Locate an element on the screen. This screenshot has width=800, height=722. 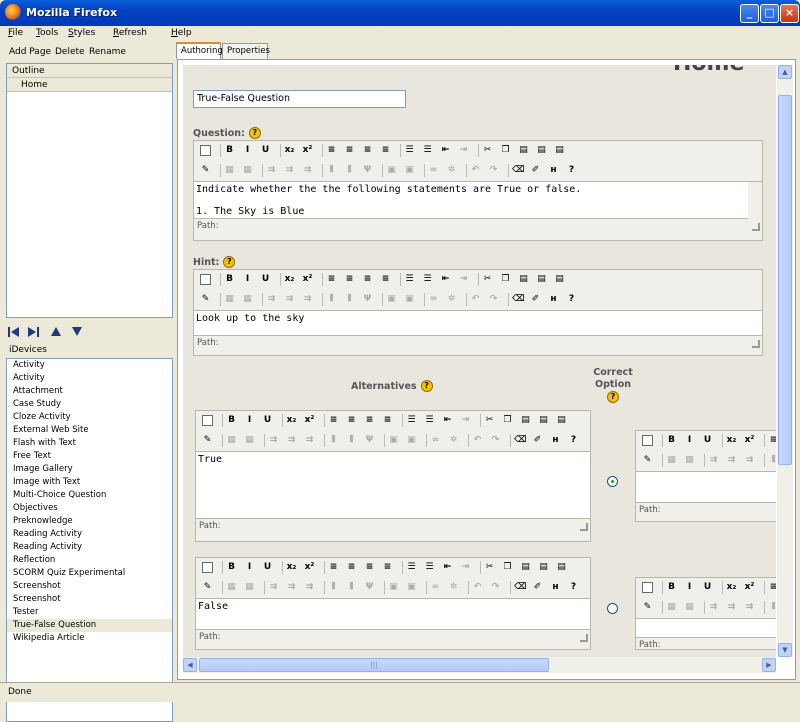
idevice-item: Case Study is located at coordinates (89, 404).